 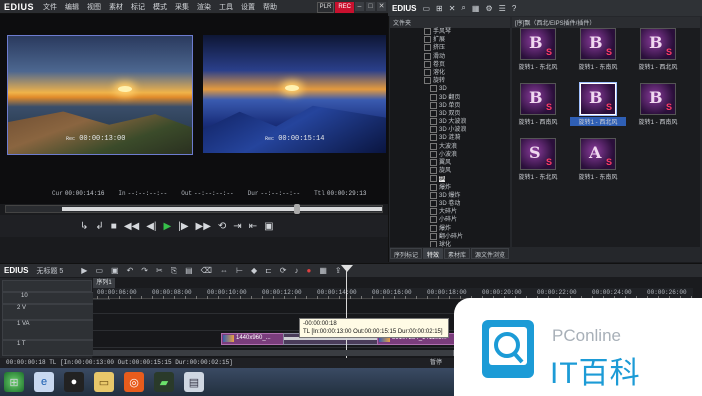 I want to click on panel-tab: 素材库, so click(x=457, y=253).